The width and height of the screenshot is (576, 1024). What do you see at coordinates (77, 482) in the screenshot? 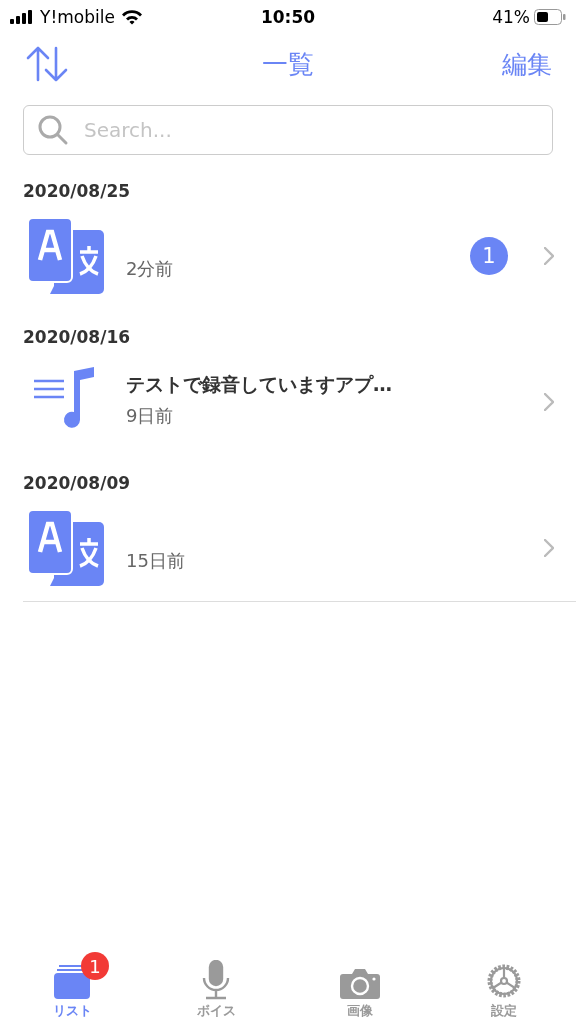
I see `section-date: 2020/08/09` at bounding box center [77, 482].